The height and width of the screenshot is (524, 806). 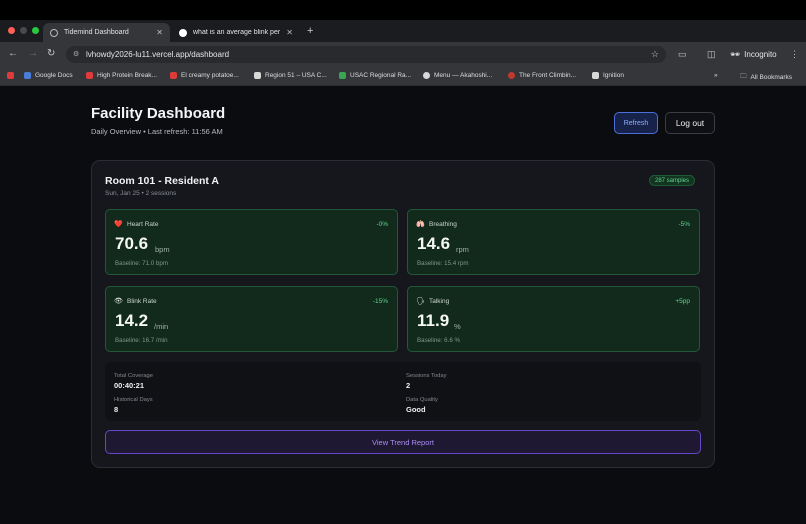 I want to click on tab-google-search: what is an average blink per ✕, so click(x=236, y=32).